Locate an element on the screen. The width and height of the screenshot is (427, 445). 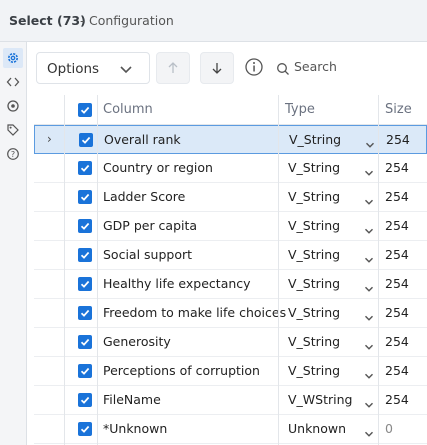
table-row: › Overall rank V_String 254 is located at coordinates (230, 139).